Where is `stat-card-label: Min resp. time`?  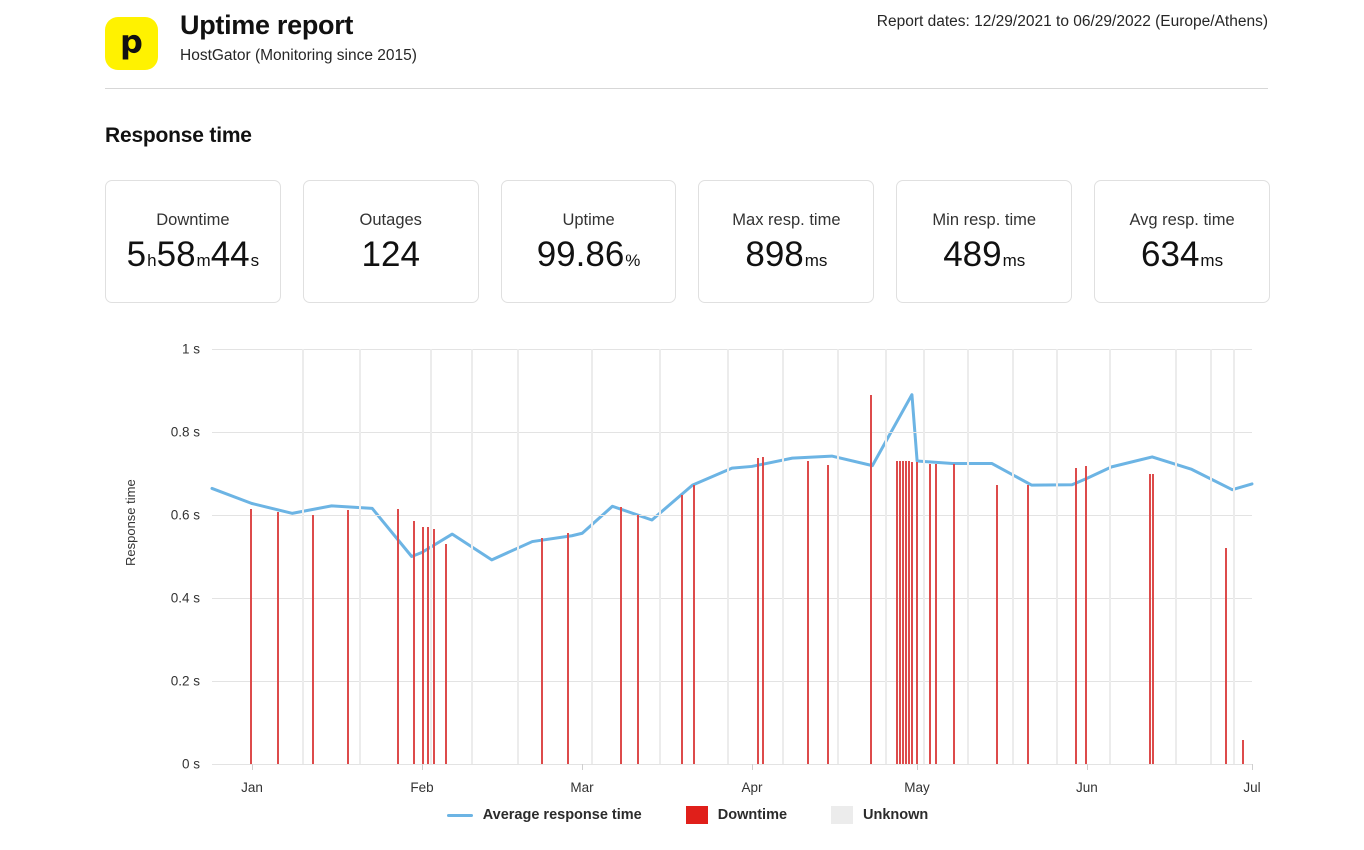
stat-card-label: Min resp. time is located at coordinates (984, 220).